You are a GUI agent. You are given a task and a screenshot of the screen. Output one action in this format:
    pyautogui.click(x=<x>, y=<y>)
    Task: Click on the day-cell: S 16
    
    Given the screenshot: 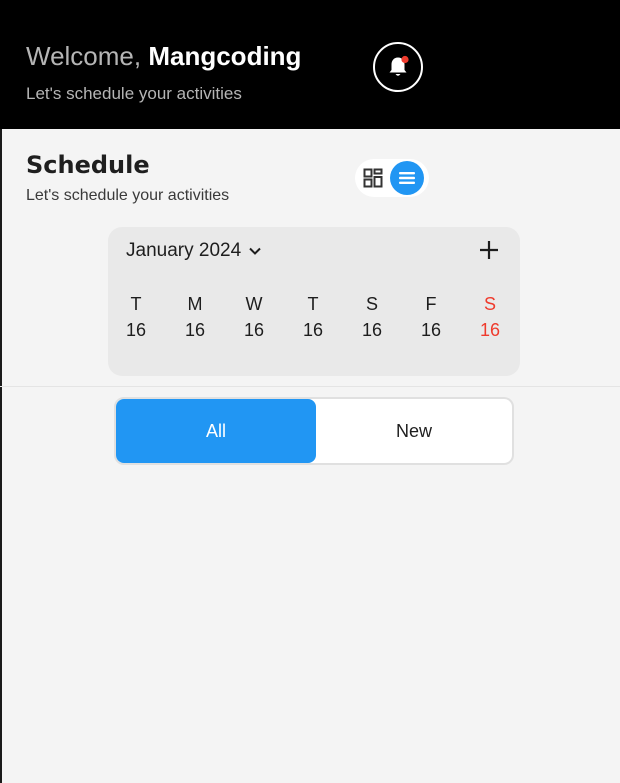 What is the action you would take?
    pyautogui.click(x=372, y=317)
    